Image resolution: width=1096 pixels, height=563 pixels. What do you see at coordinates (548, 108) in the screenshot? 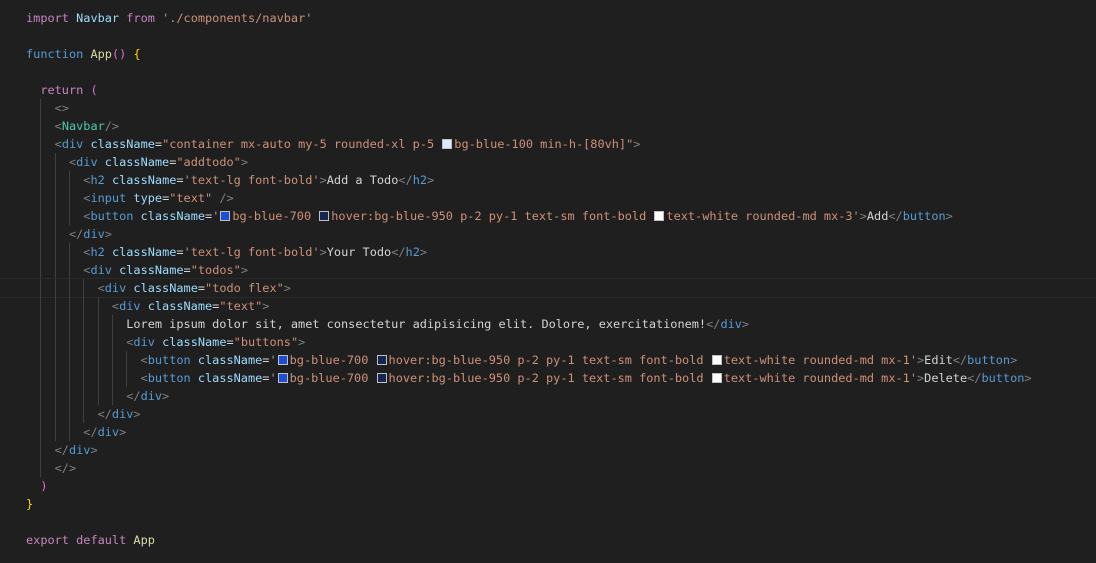
I see `code-line: <>` at bounding box center [548, 108].